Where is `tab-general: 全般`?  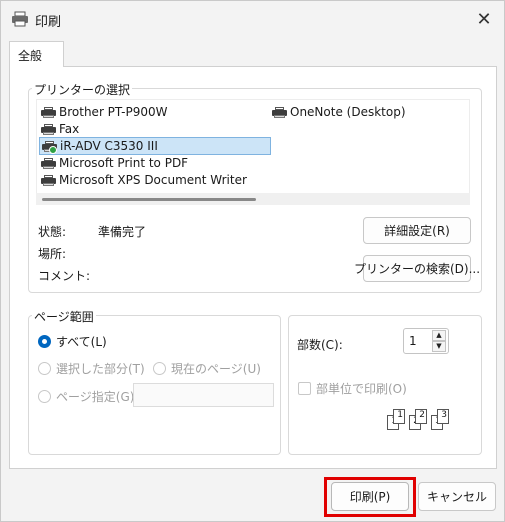
tab-general: 全般 is located at coordinates (36, 54).